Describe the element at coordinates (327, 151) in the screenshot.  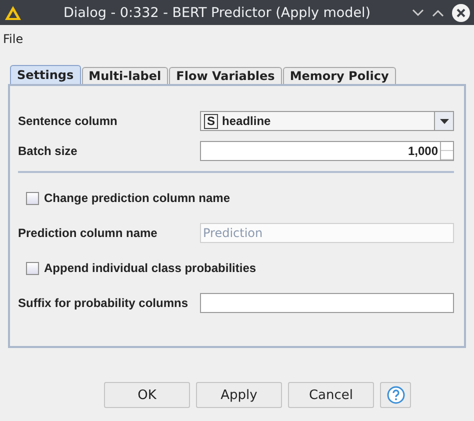
I see `number-spinner: 1,000` at that location.